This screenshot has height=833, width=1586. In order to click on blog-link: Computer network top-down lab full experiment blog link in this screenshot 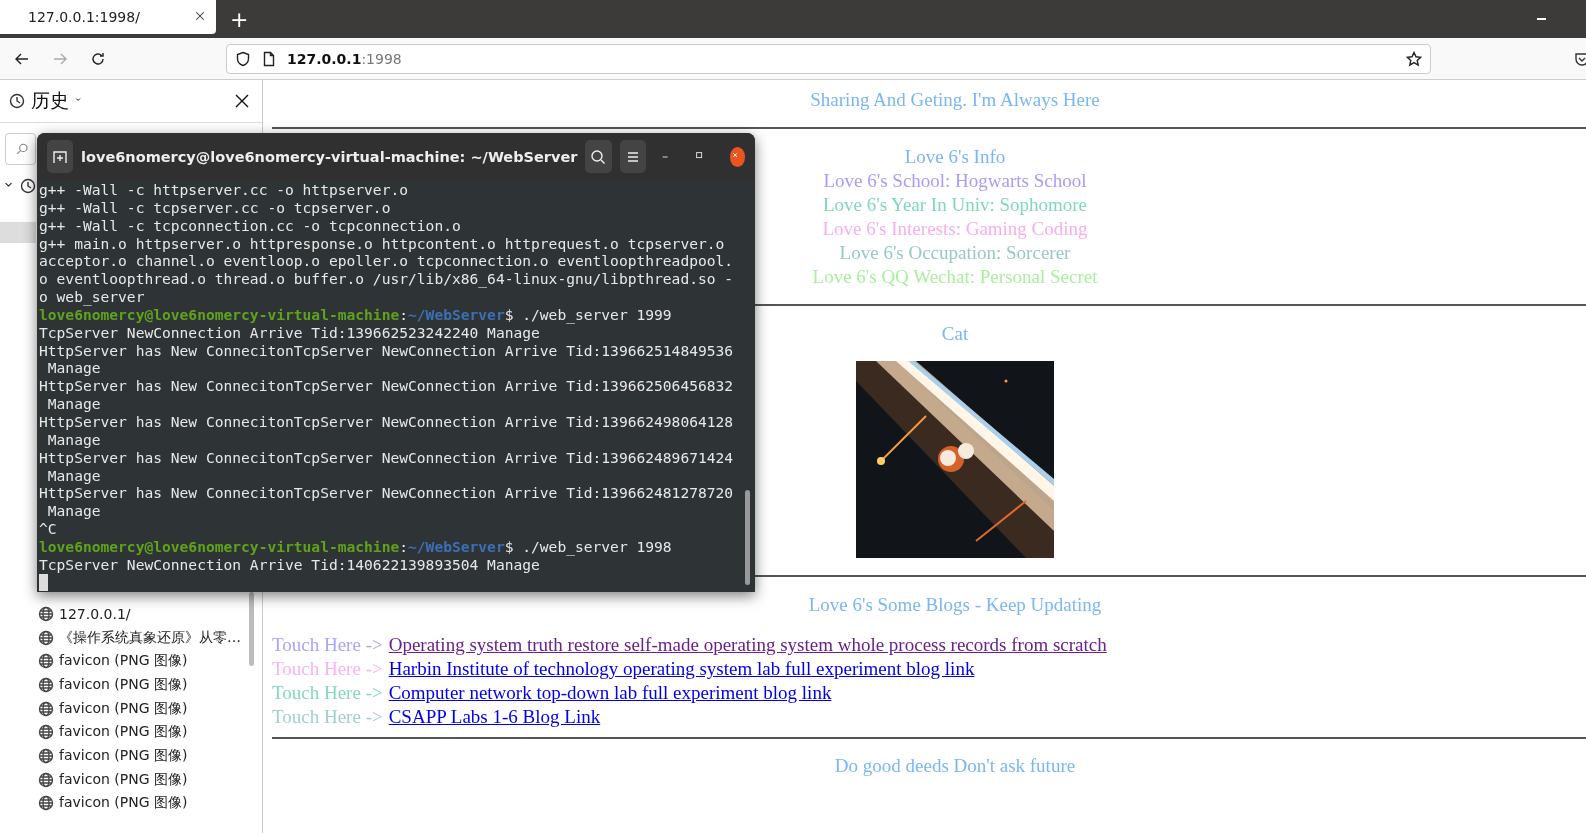, I will do `click(610, 693)`.